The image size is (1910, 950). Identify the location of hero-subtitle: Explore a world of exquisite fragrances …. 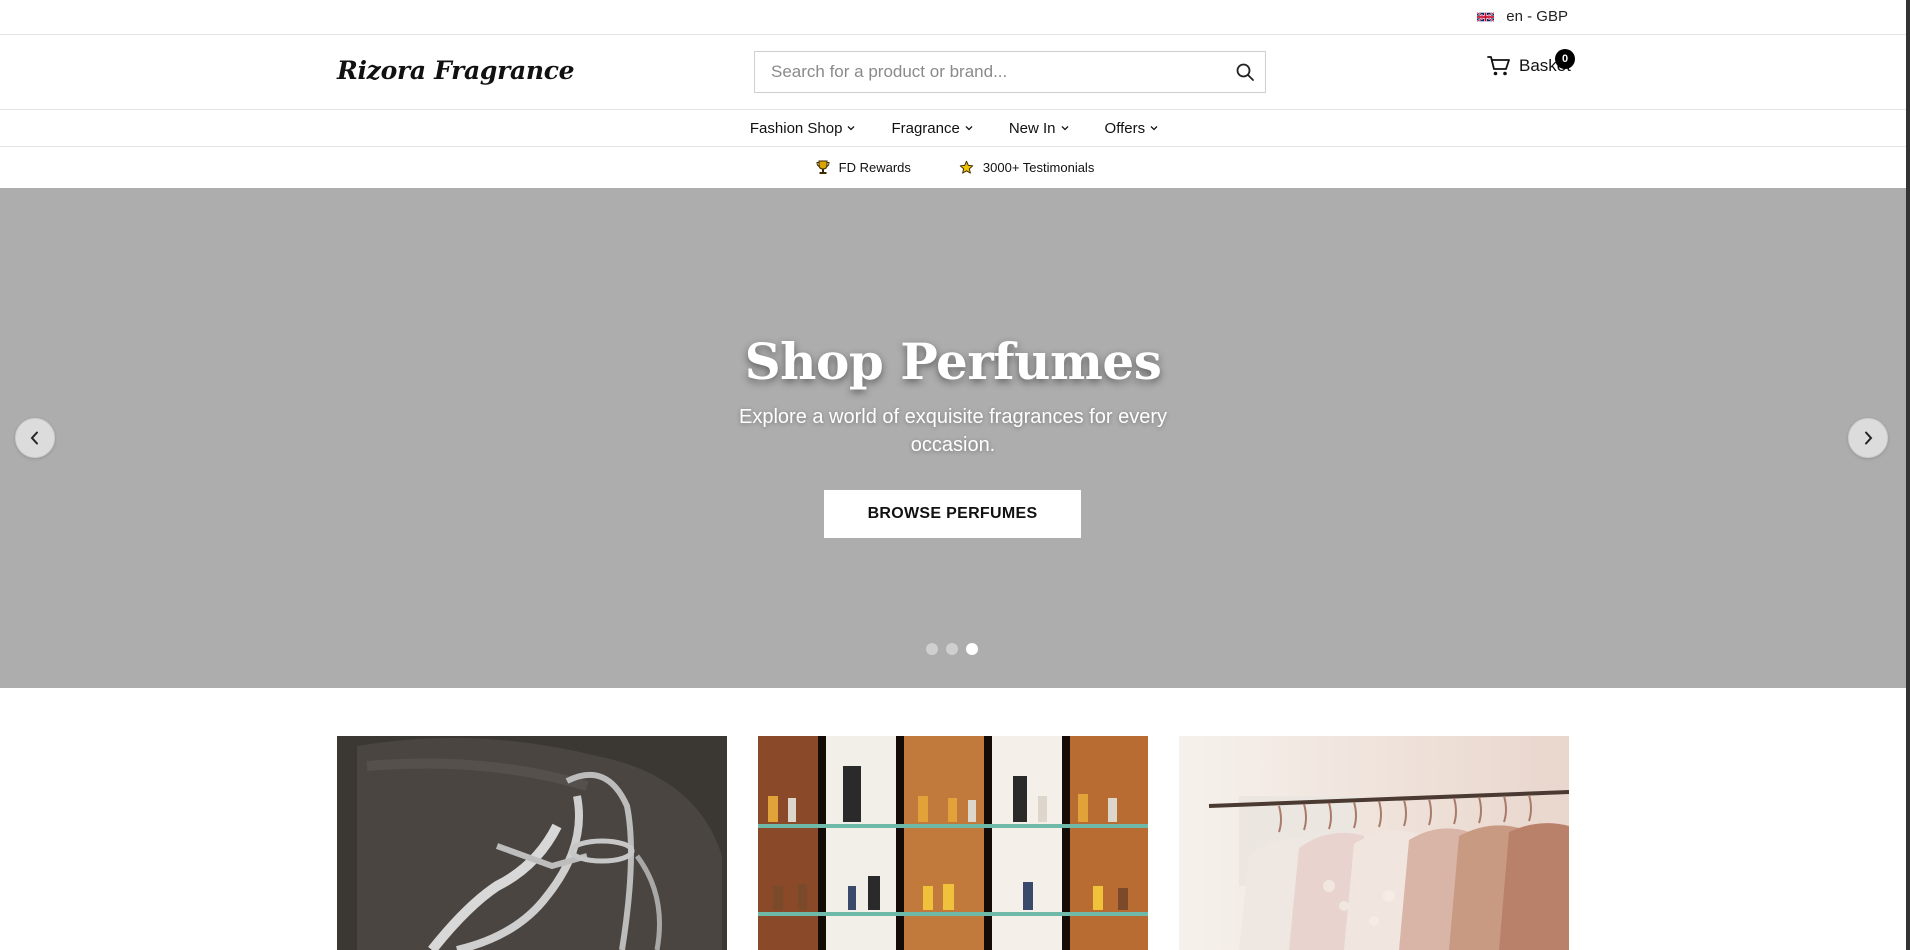
(953, 431).